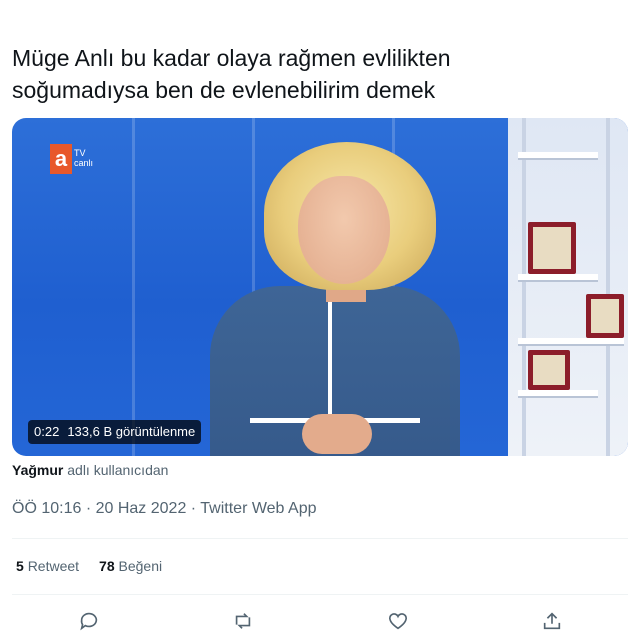 This screenshot has width=640, height=644. What do you see at coordinates (84, 163) in the screenshot?
I see `channel-logo-live: canlı` at bounding box center [84, 163].